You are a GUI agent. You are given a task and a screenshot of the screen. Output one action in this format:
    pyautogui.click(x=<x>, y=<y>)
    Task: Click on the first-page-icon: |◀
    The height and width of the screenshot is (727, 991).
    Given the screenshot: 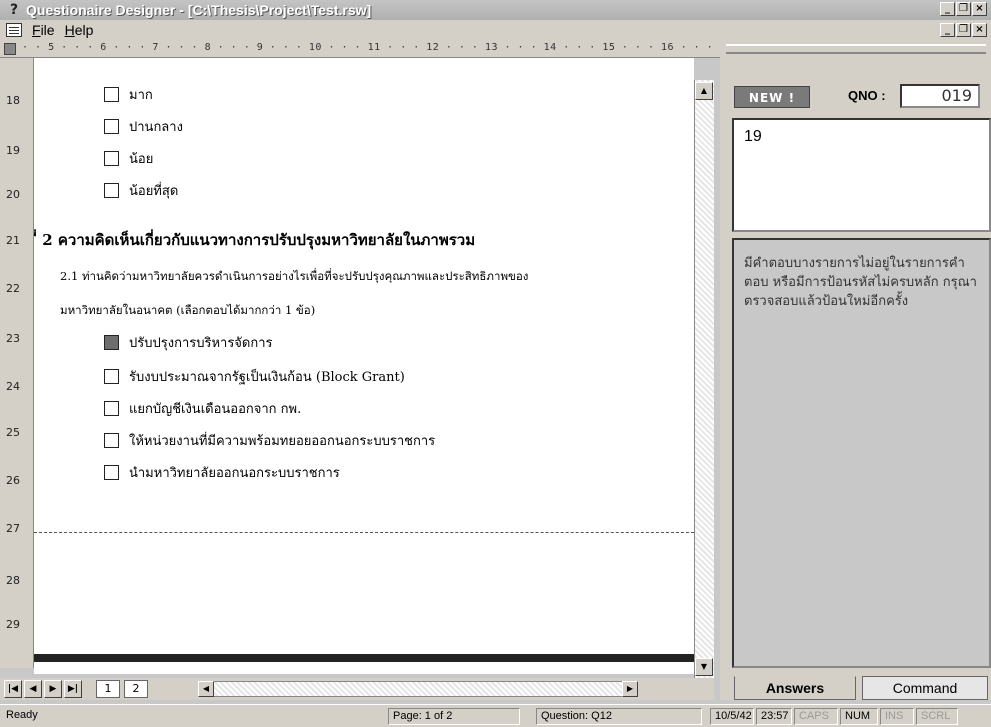 What is the action you would take?
    pyautogui.click(x=13, y=689)
    